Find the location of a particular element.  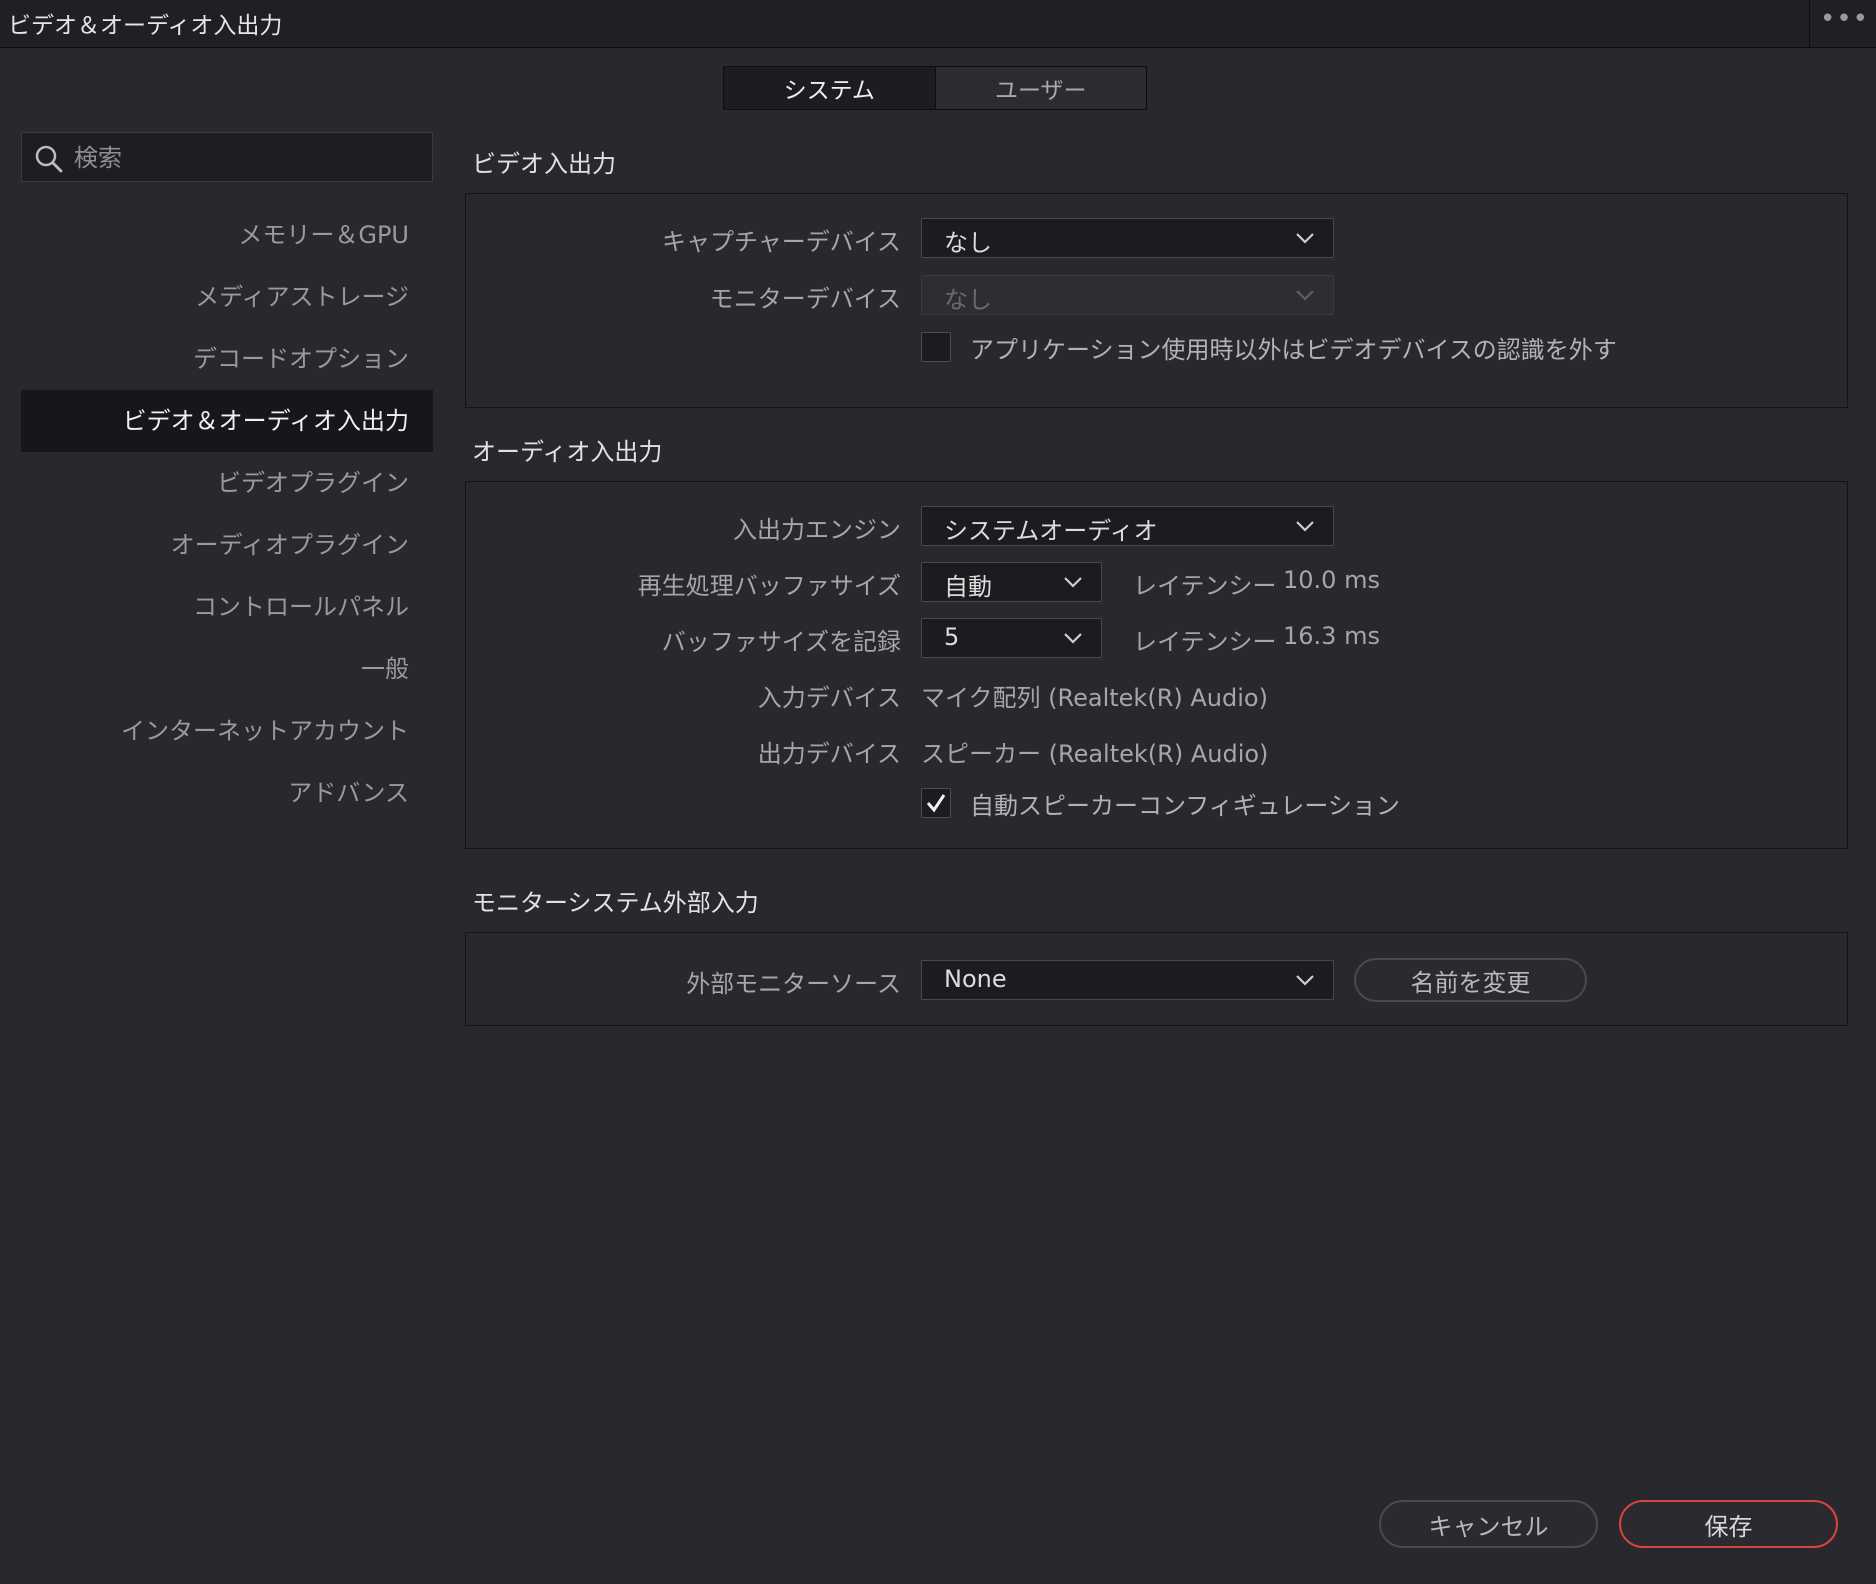

playback-buffer-label: 再生処理バッファサイズ is located at coordinates (769, 586).